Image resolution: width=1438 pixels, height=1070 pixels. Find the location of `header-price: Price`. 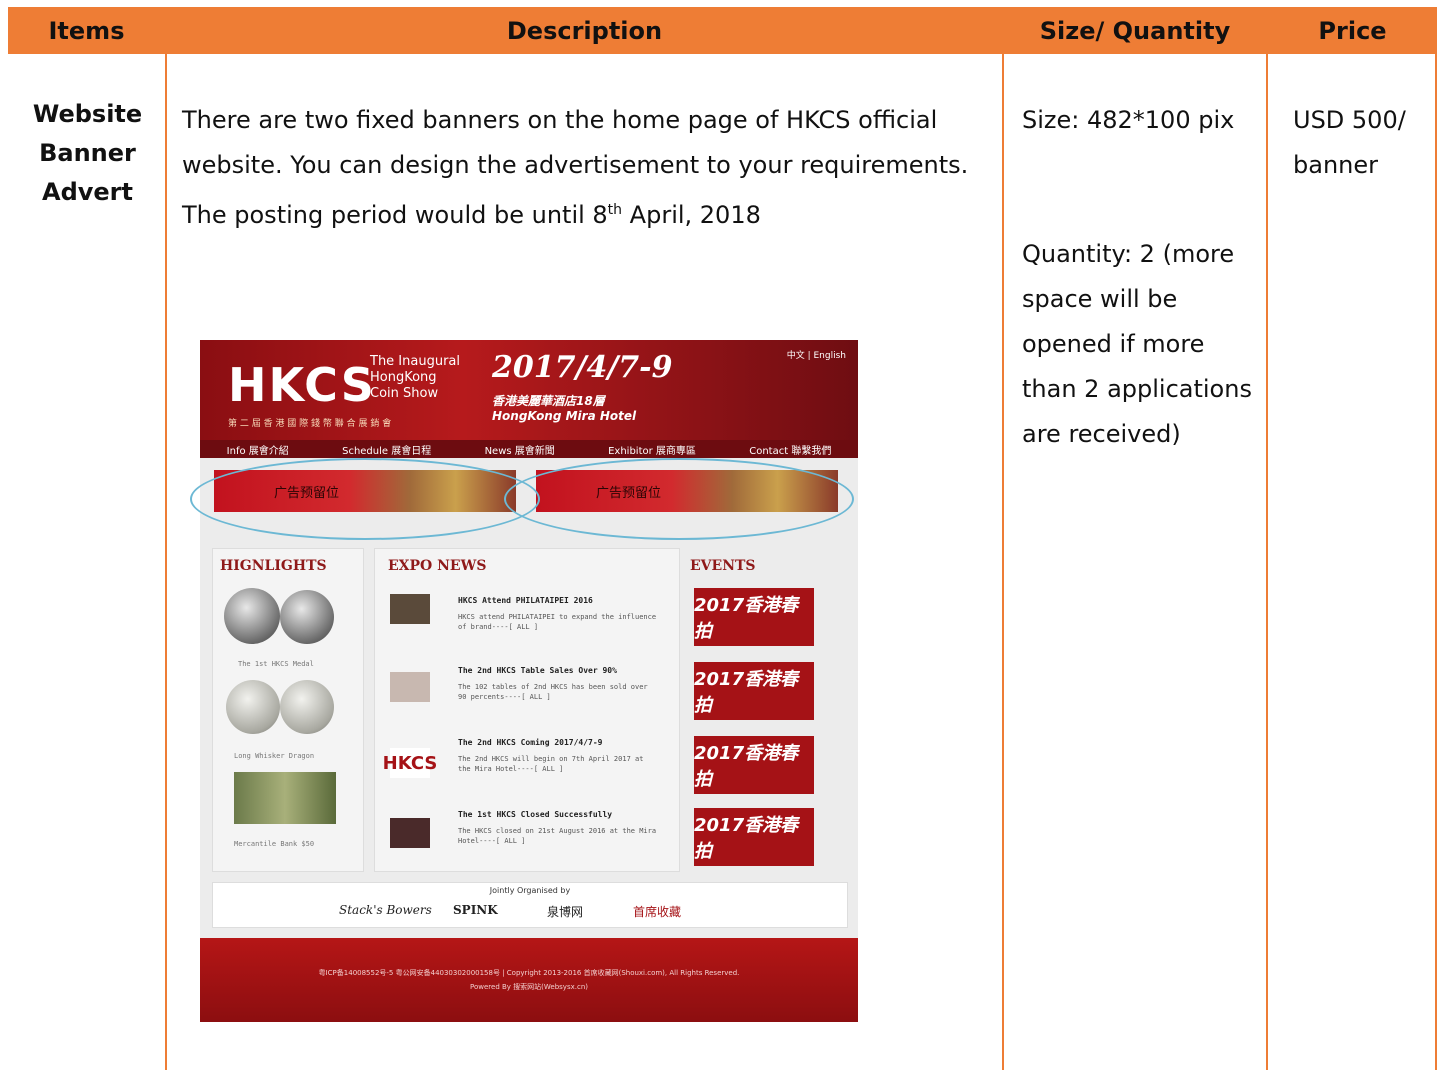

header-price: Price is located at coordinates (1352, 30).